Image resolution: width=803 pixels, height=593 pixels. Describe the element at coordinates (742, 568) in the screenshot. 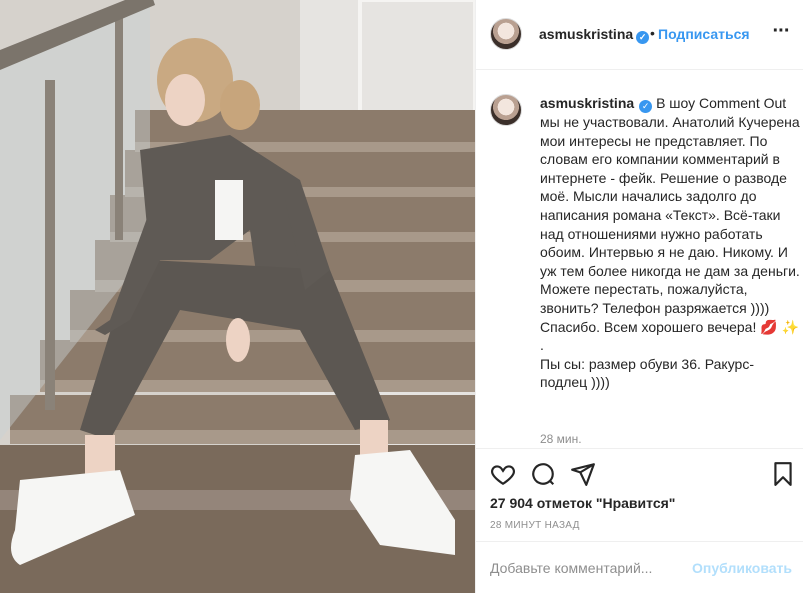

I see `publish-button: Опубликовать` at that location.